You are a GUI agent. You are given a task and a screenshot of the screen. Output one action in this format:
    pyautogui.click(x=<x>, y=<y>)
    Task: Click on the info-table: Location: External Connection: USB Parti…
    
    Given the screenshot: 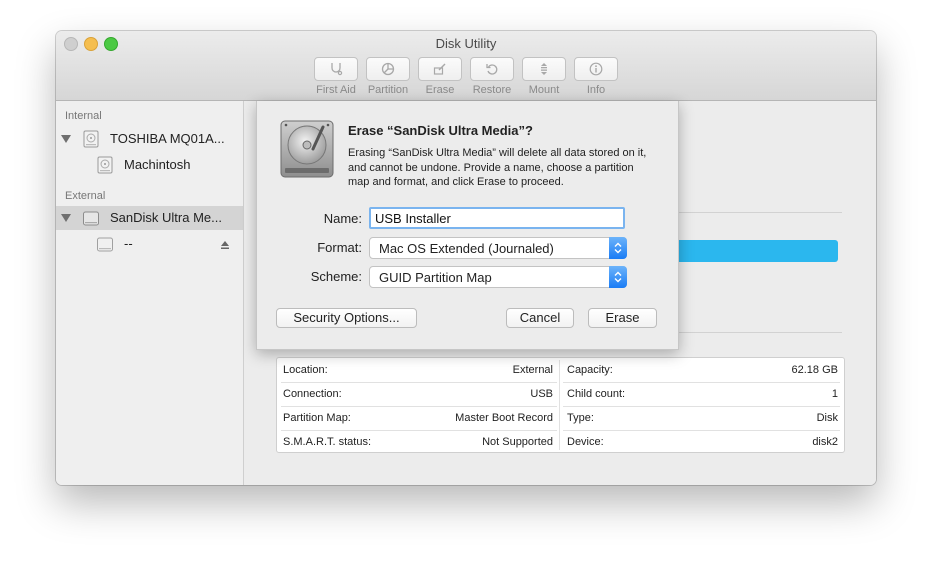 What is the action you would take?
    pyautogui.click(x=560, y=405)
    